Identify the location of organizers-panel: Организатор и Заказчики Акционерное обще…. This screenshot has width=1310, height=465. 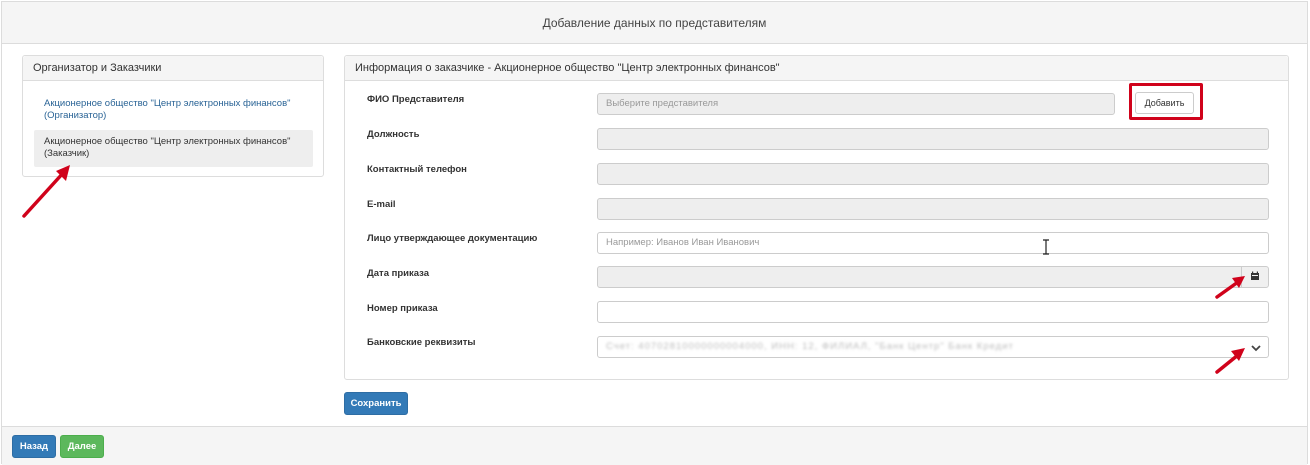
(173, 116).